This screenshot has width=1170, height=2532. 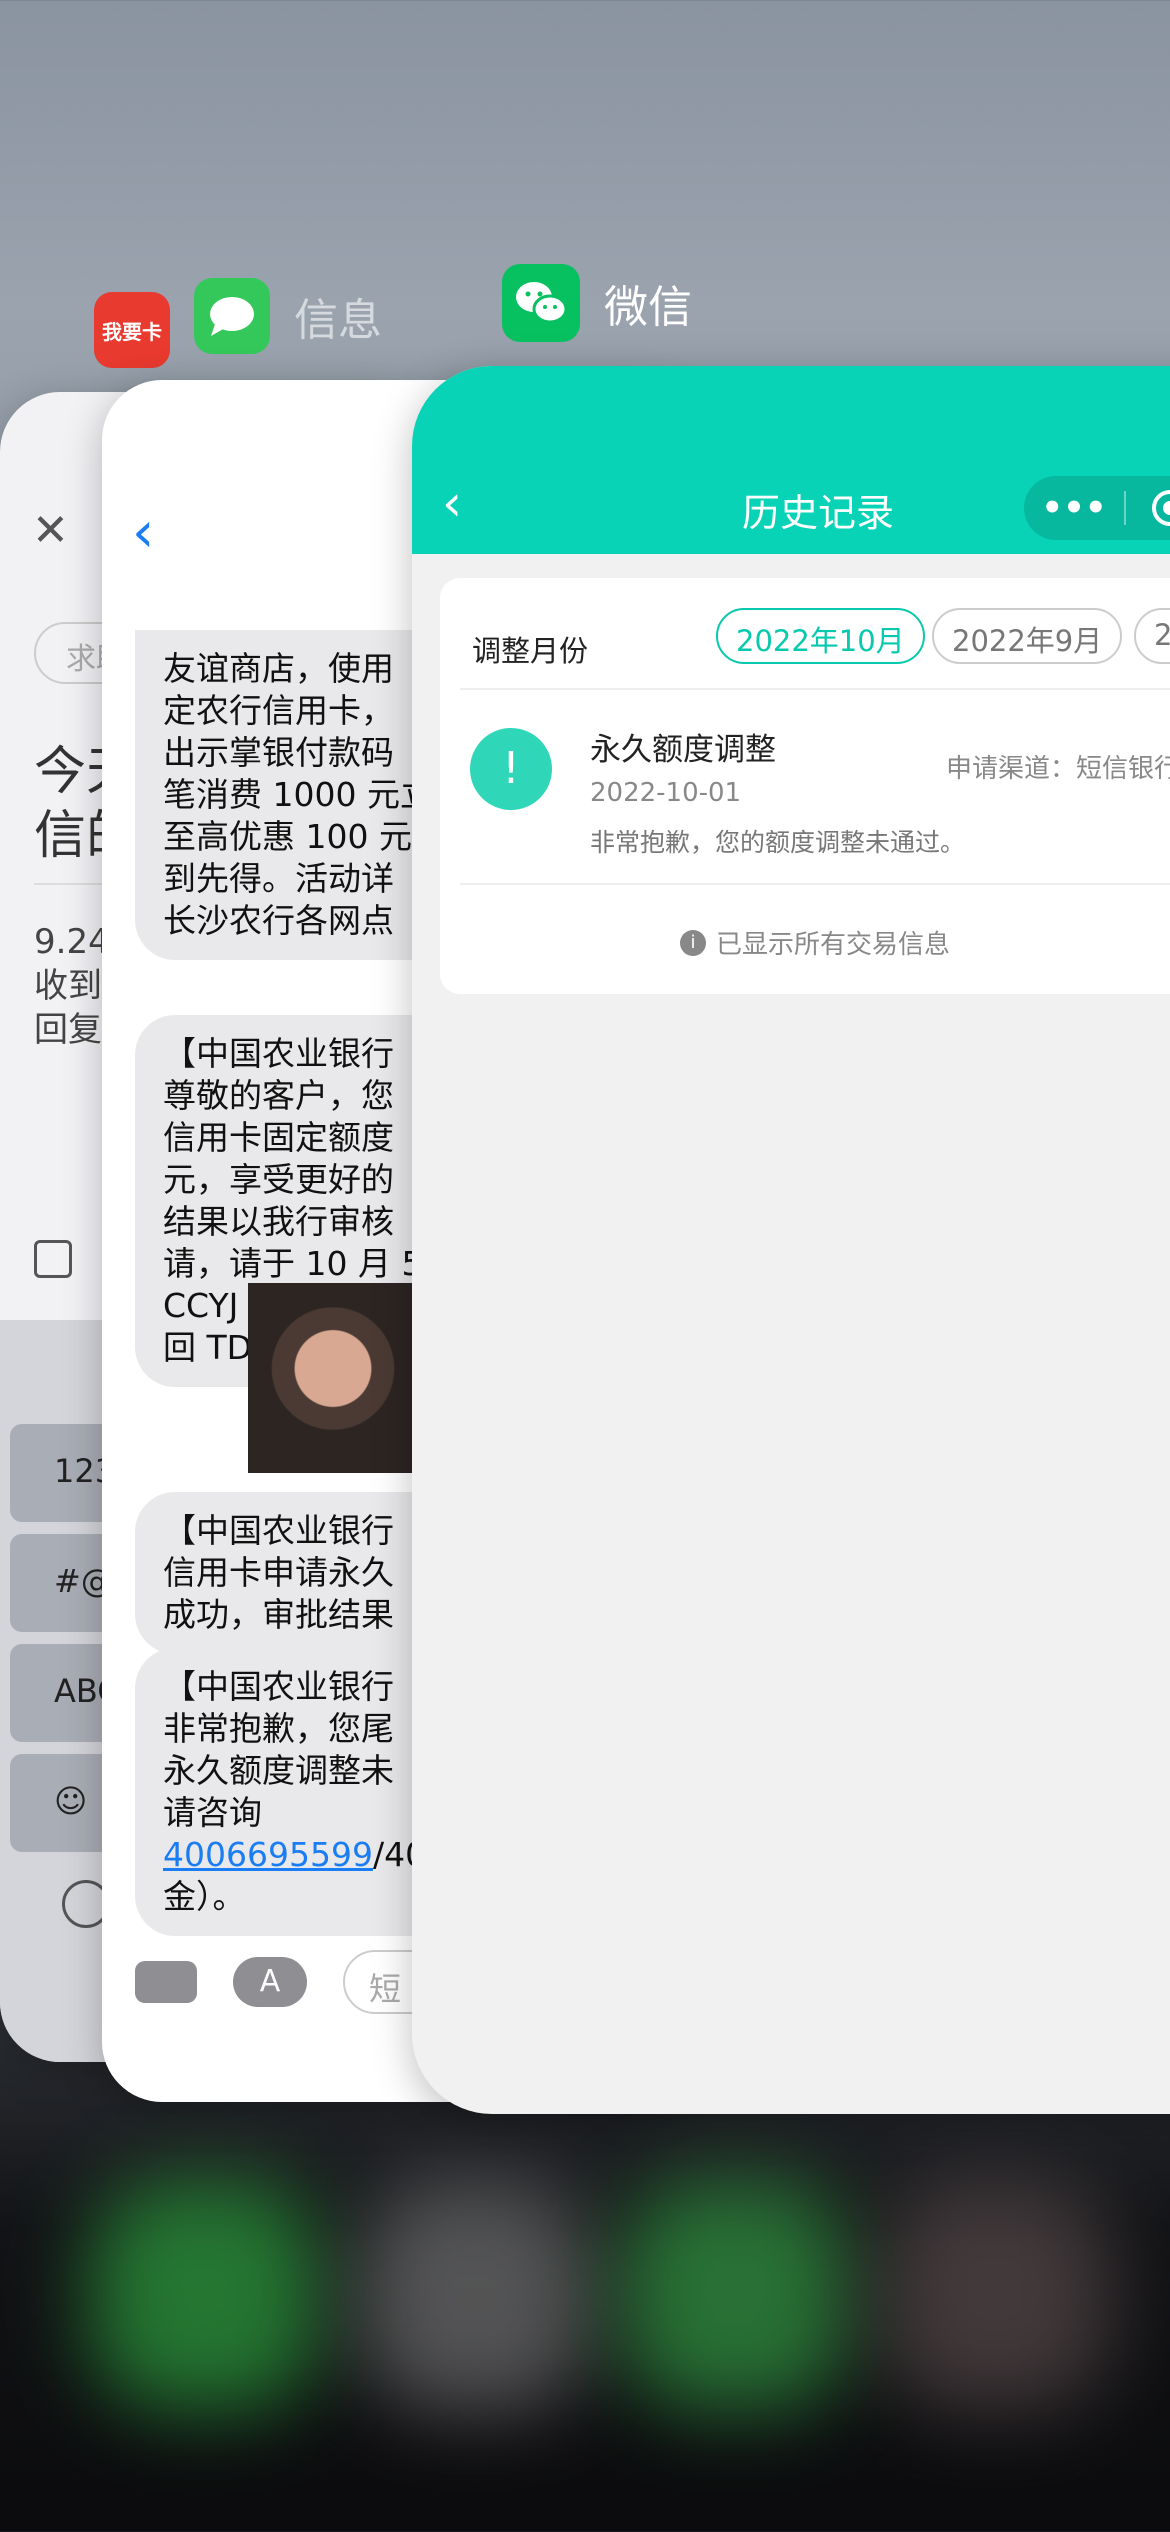 I want to click on footer-text: 已显示所有交易信息, so click(x=833, y=945).